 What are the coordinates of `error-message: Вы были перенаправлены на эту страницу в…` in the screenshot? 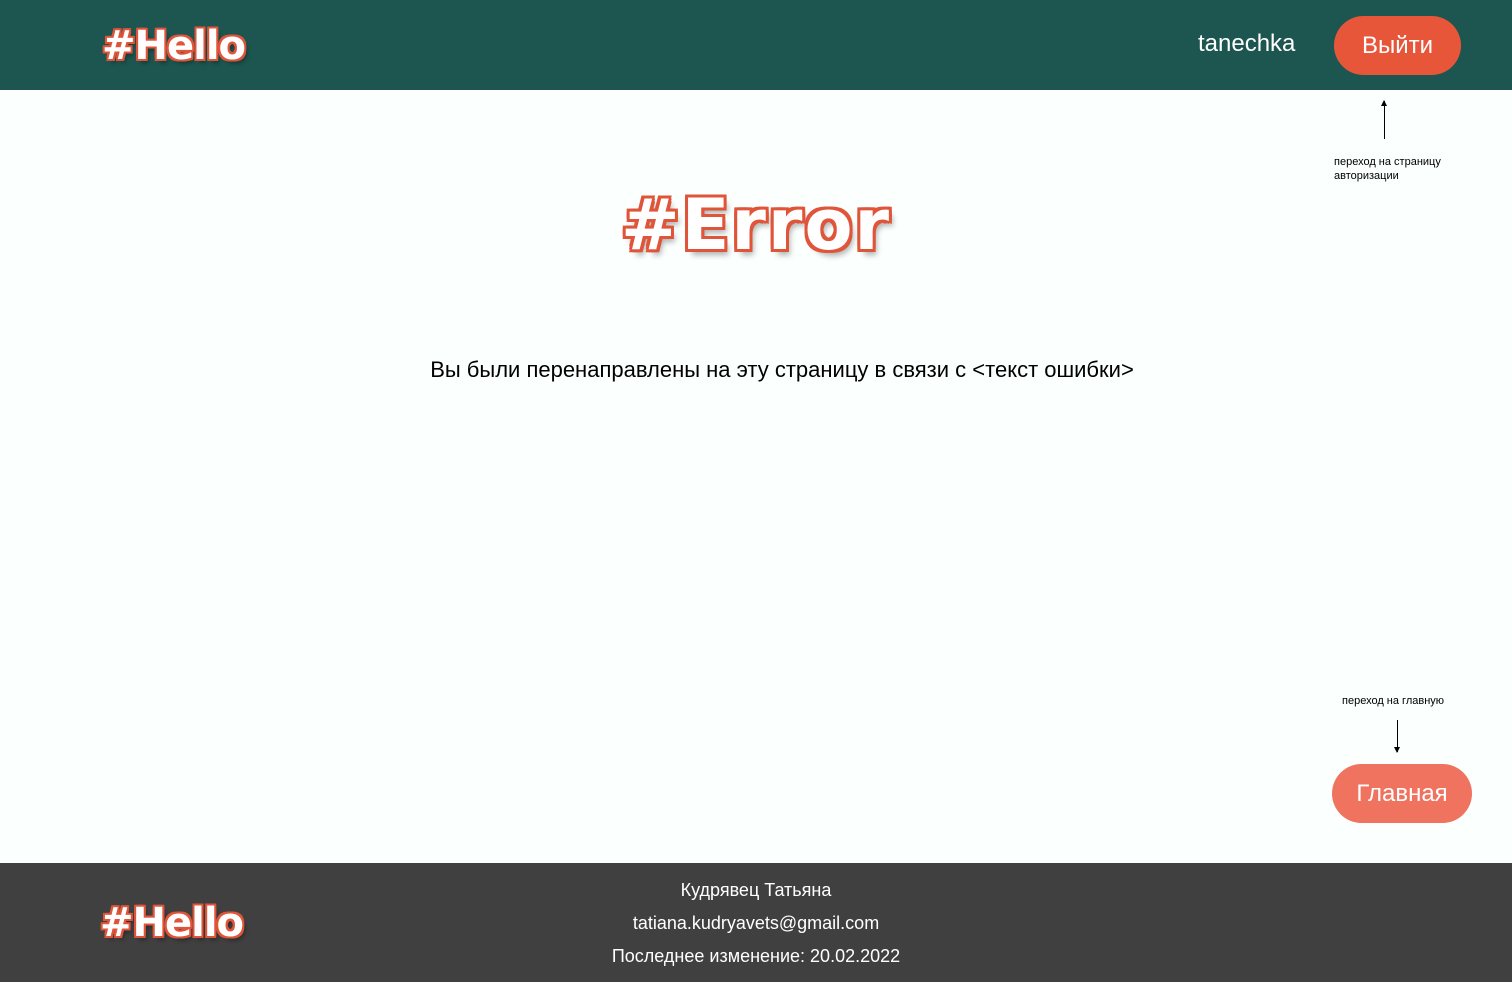 It's located at (782, 369).